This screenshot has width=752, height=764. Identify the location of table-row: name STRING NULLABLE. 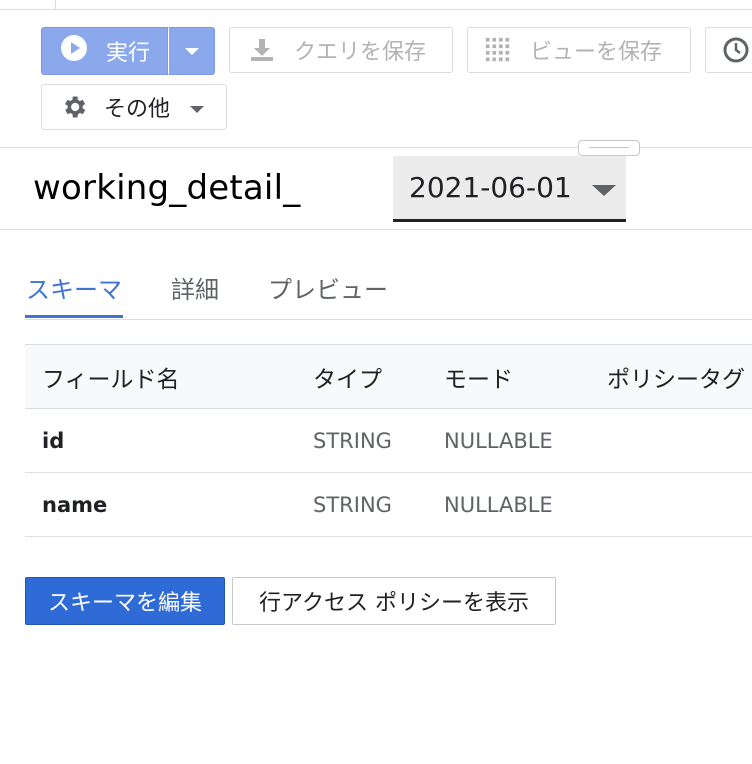
(388, 504).